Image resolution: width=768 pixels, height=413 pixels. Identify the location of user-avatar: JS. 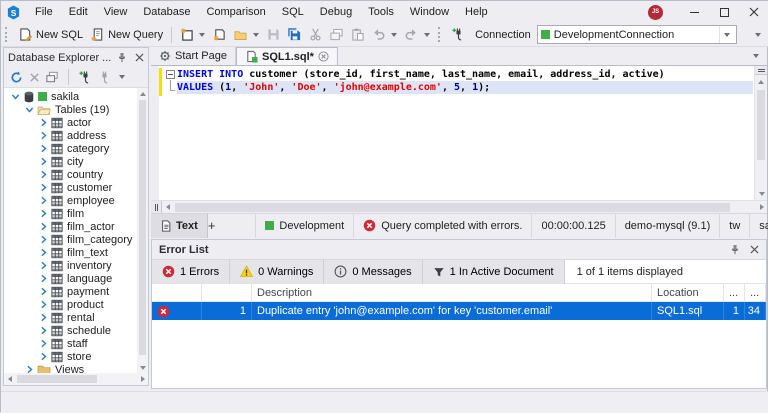
(655, 12).